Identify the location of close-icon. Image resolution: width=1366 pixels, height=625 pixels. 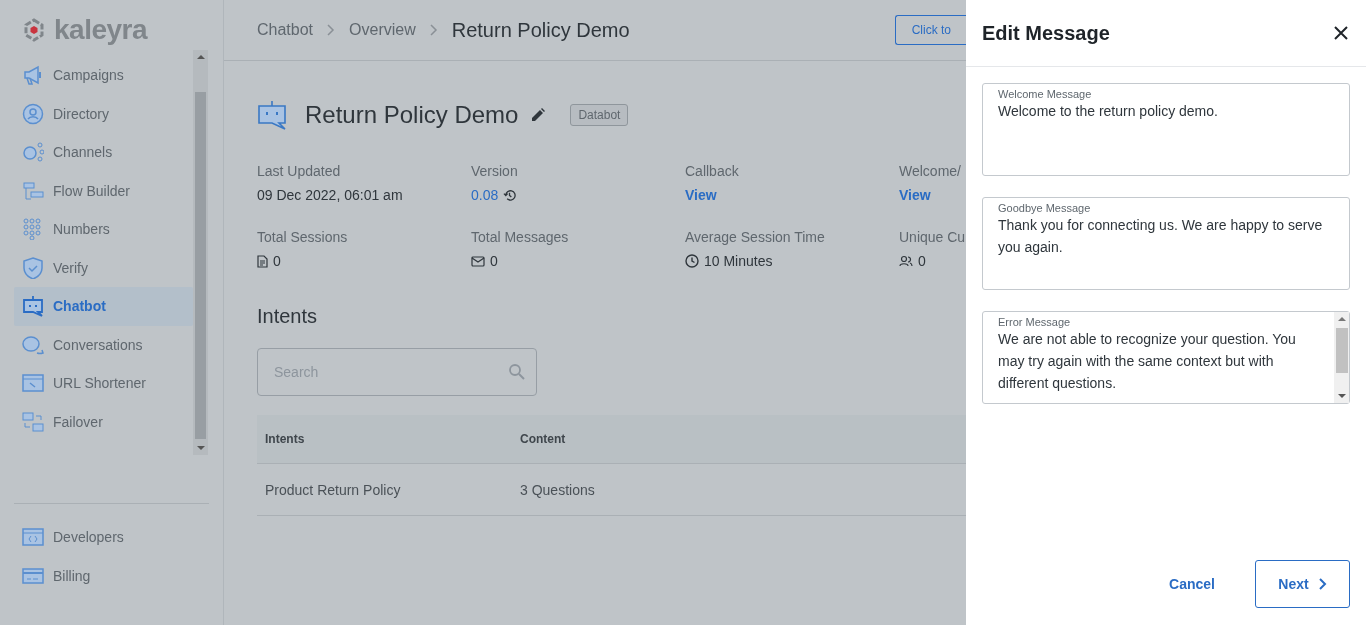
(1341, 33).